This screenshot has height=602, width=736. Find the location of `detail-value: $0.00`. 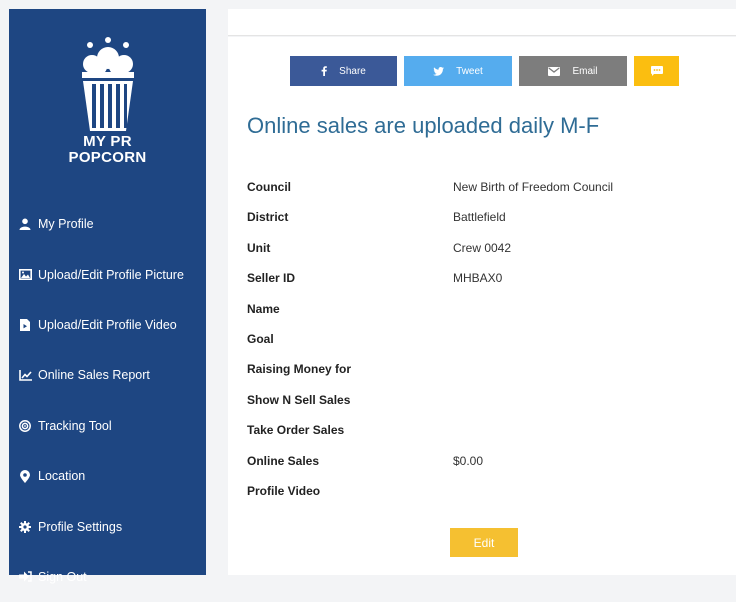

detail-value: $0.00 is located at coordinates (468, 460).